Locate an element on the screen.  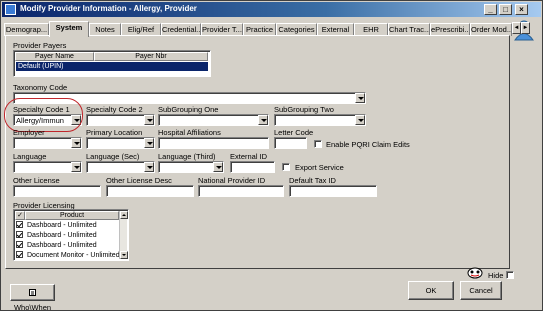
language-third-label: Language (Third) is located at coordinates (187, 156).